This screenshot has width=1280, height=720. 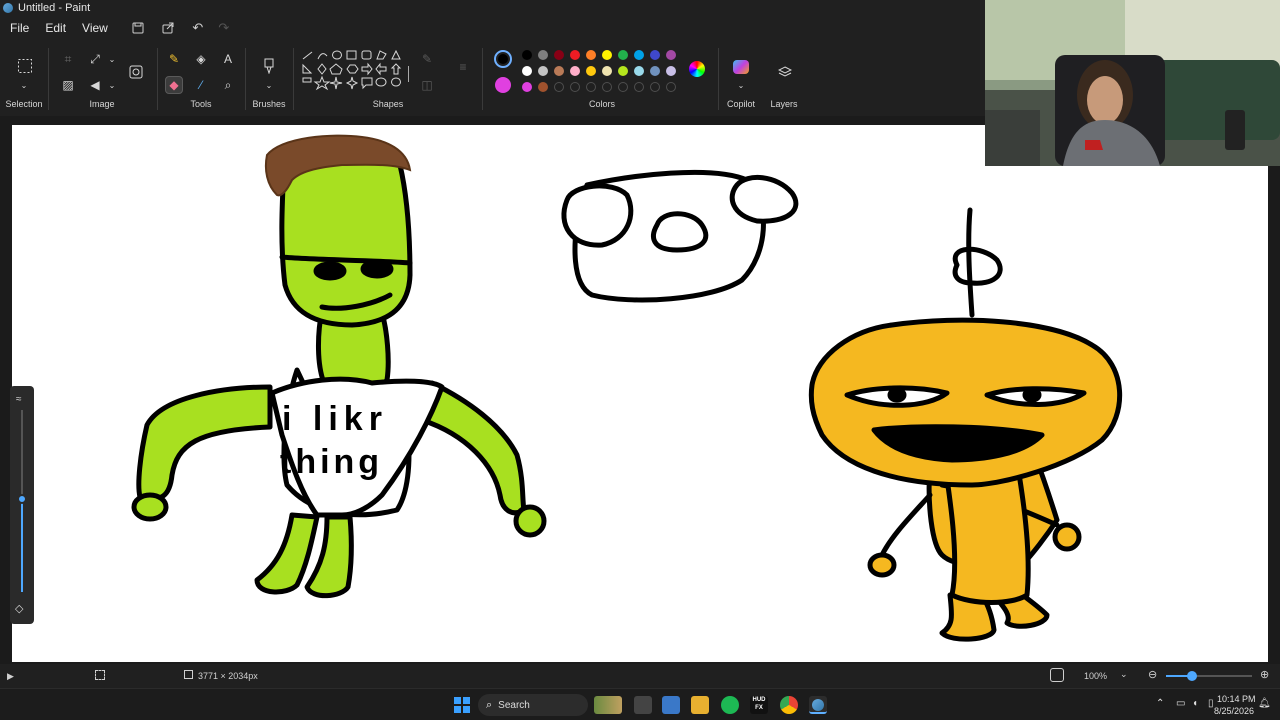 What do you see at coordinates (977, 266) in the screenshot?
I see `yellow-character-antenna-loop` at bounding box center [977, 266].